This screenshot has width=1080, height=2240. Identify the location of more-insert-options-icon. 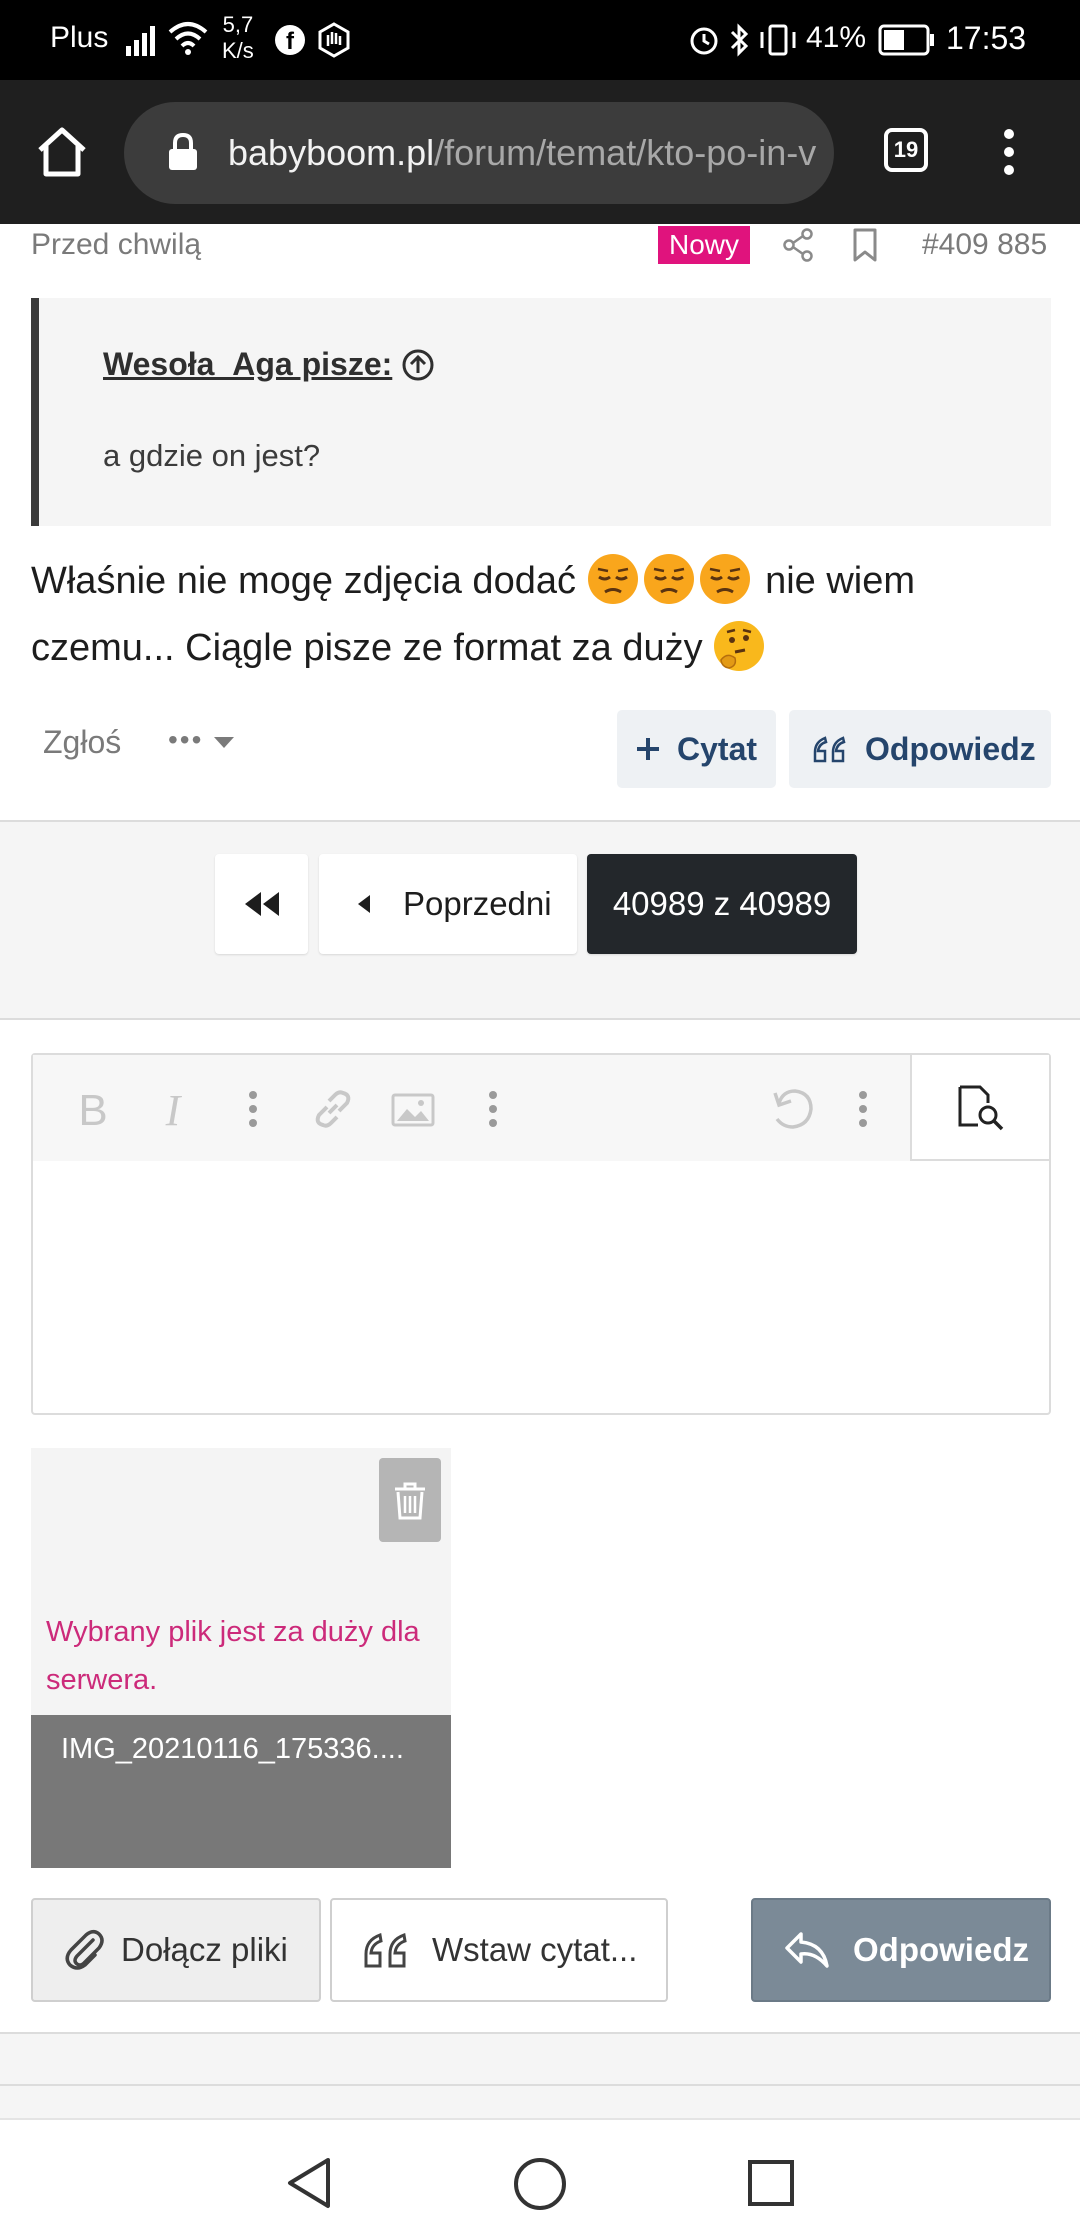
(493, 1109).